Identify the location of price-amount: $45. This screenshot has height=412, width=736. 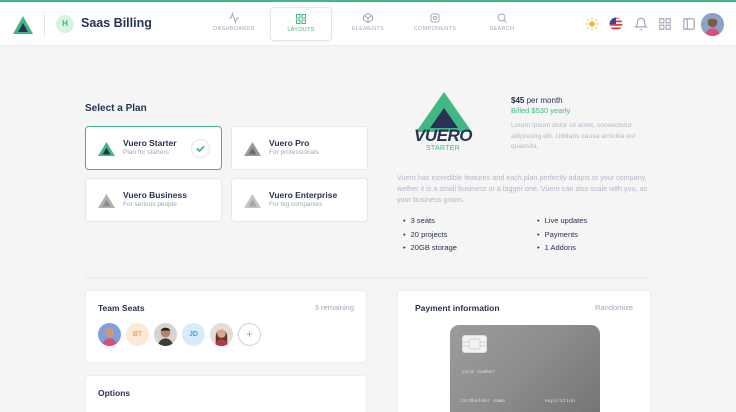
(518, 100).